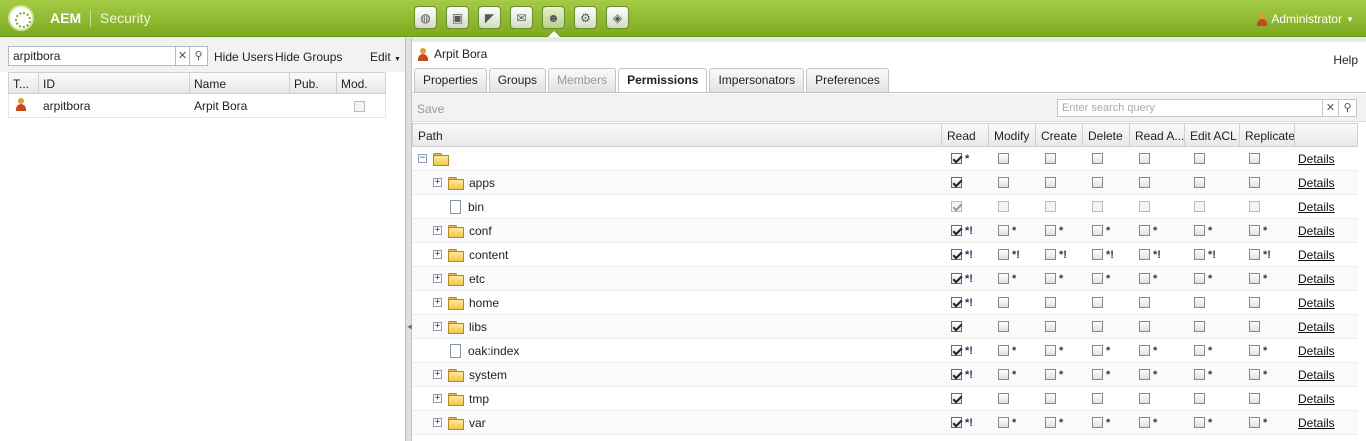  What do you see at coordinates (885, 279) in the screenshot?
I see `table-row: + etc *! * * * * * * Details` at bounding box center [885, 279].